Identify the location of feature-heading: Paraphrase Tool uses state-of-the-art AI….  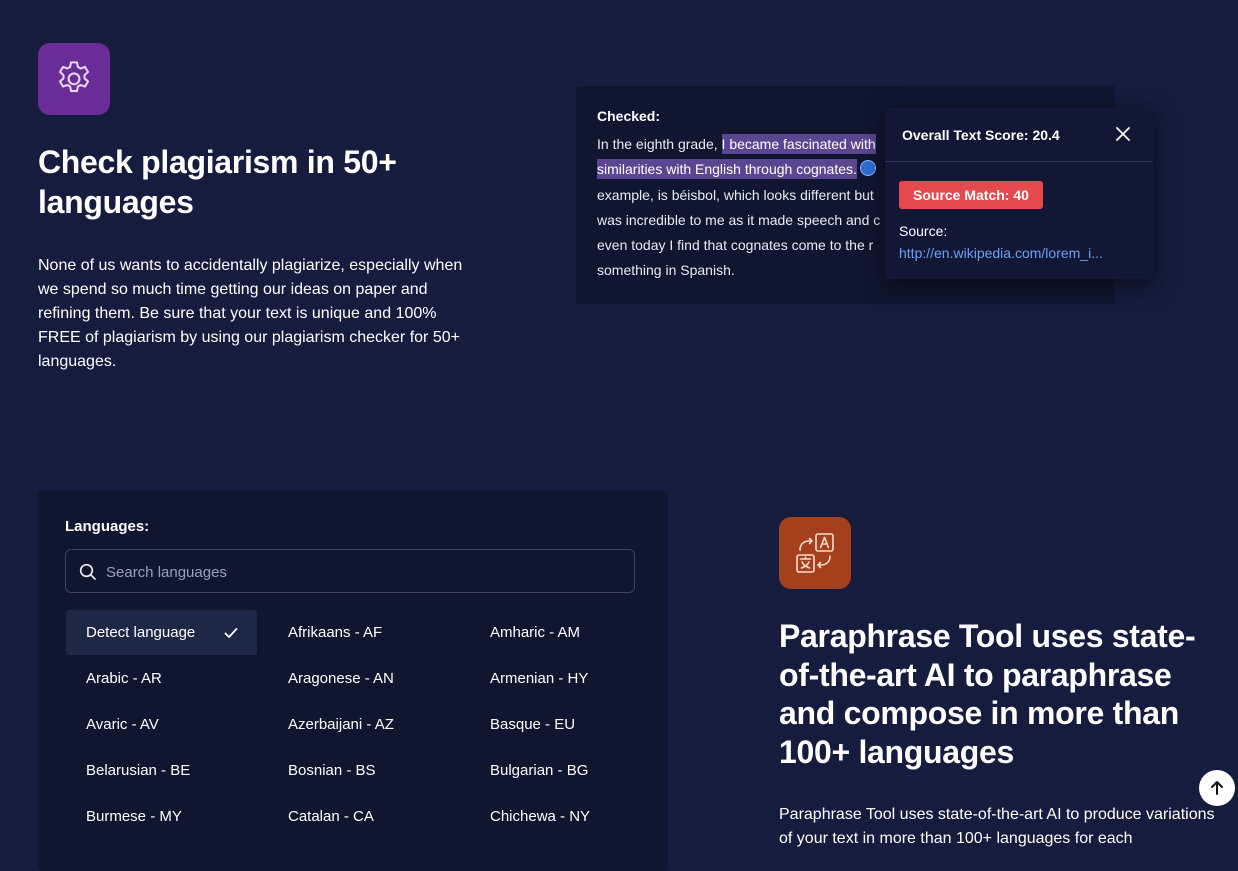
(987, 694).